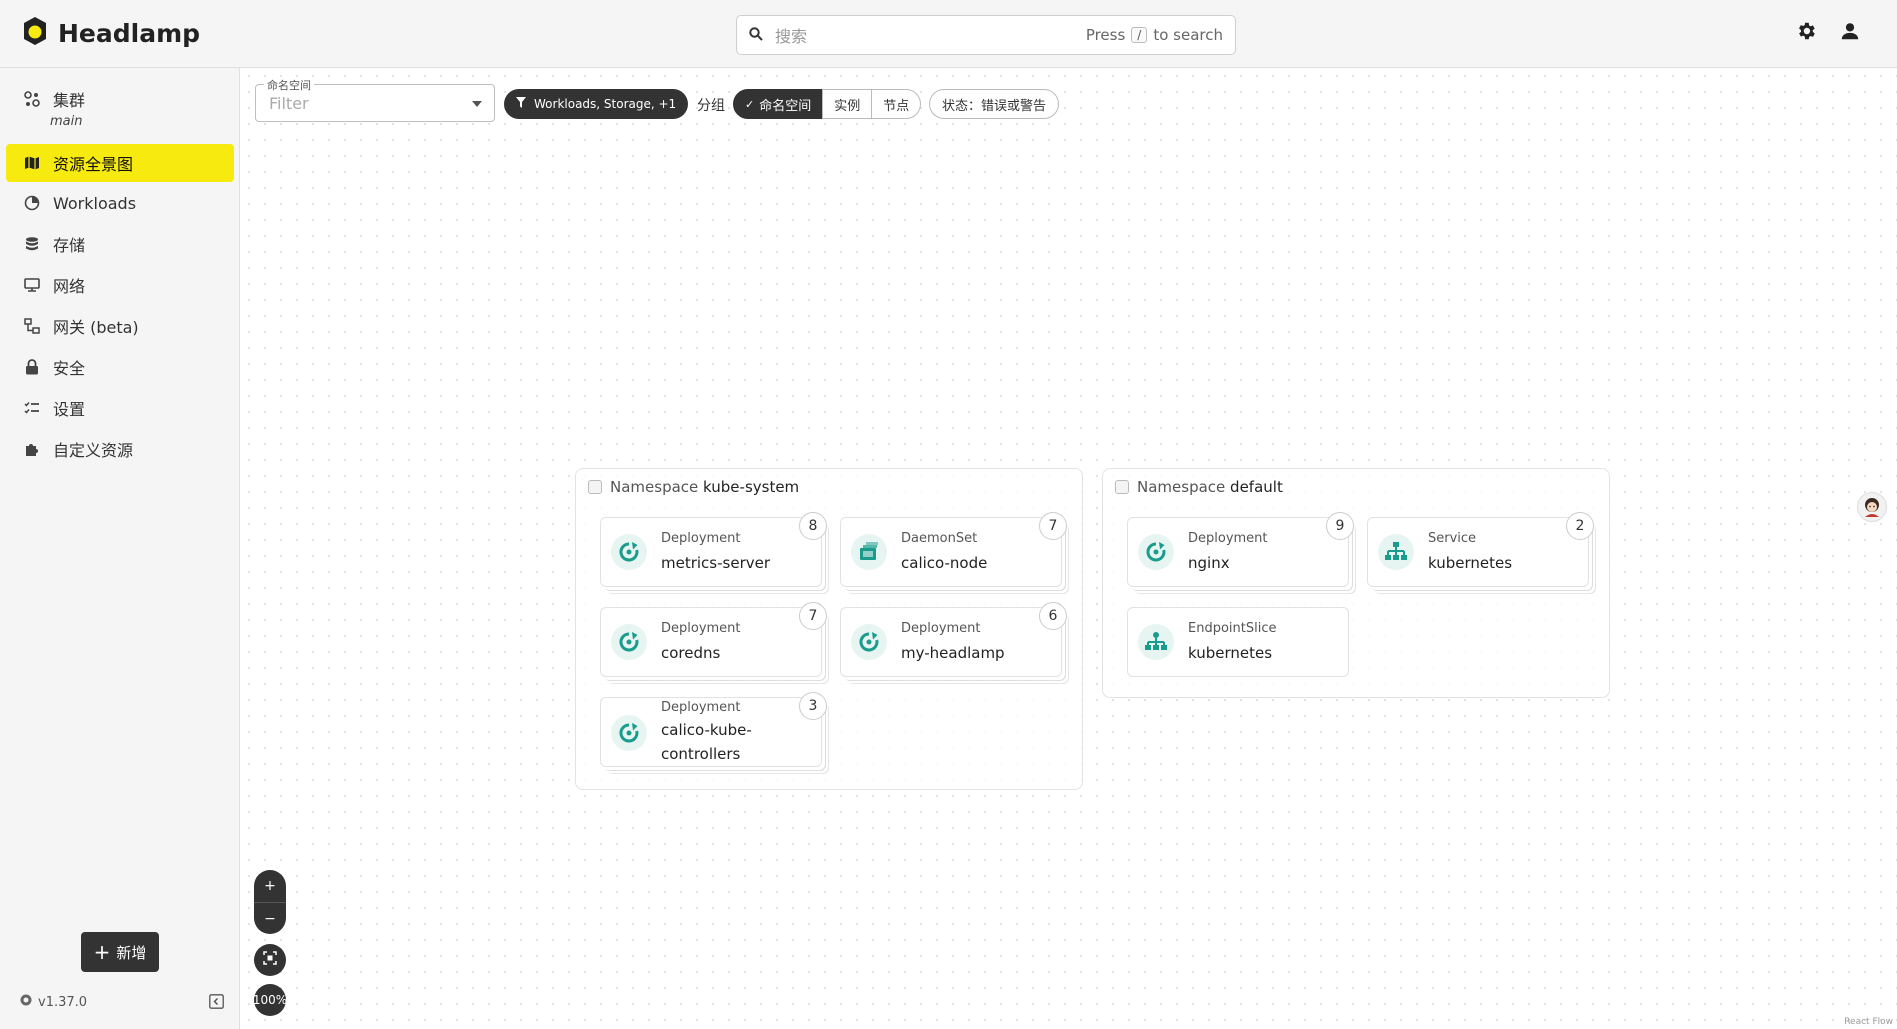 The image size is (1897, 1029). I want to click on sidebar-item-label: 存储, so click(69, 245).